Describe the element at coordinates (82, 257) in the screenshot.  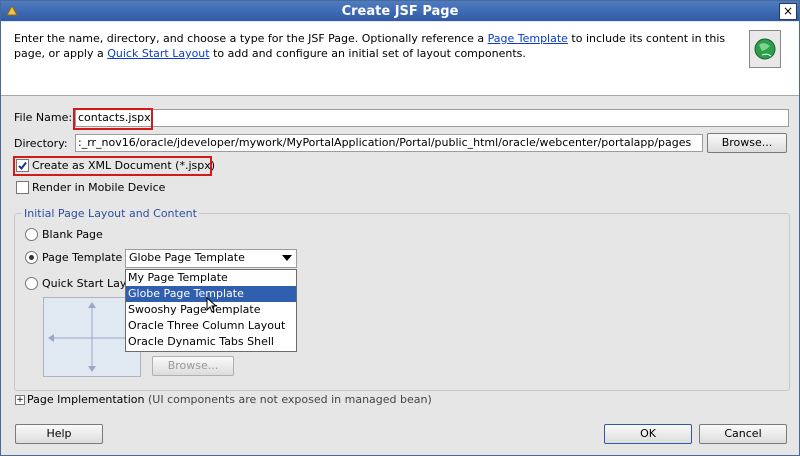
I see `page-template-label: Page Template` at that location.